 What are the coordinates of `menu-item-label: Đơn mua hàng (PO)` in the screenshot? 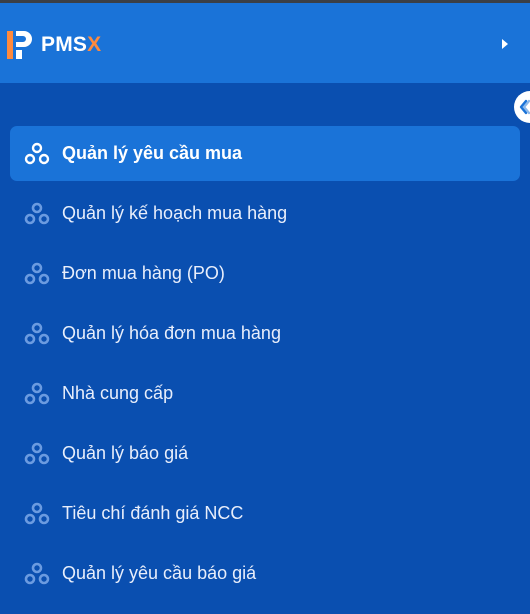 It's located at (143, 273).